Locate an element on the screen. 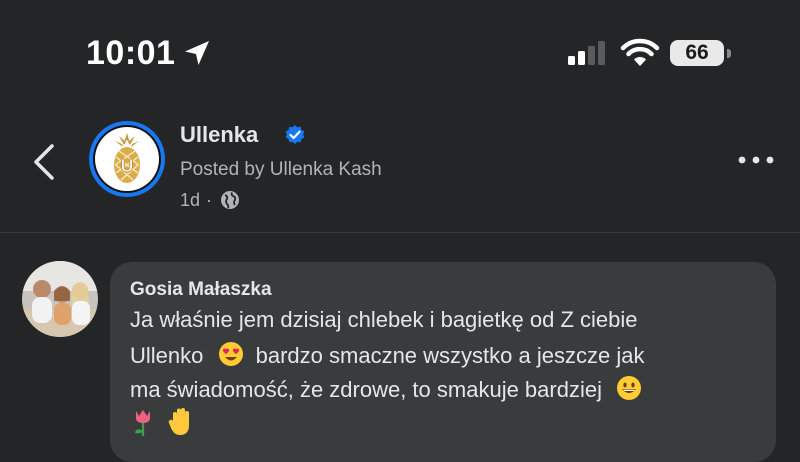  post-meta: 1d · is located at coordinates (210, 200).